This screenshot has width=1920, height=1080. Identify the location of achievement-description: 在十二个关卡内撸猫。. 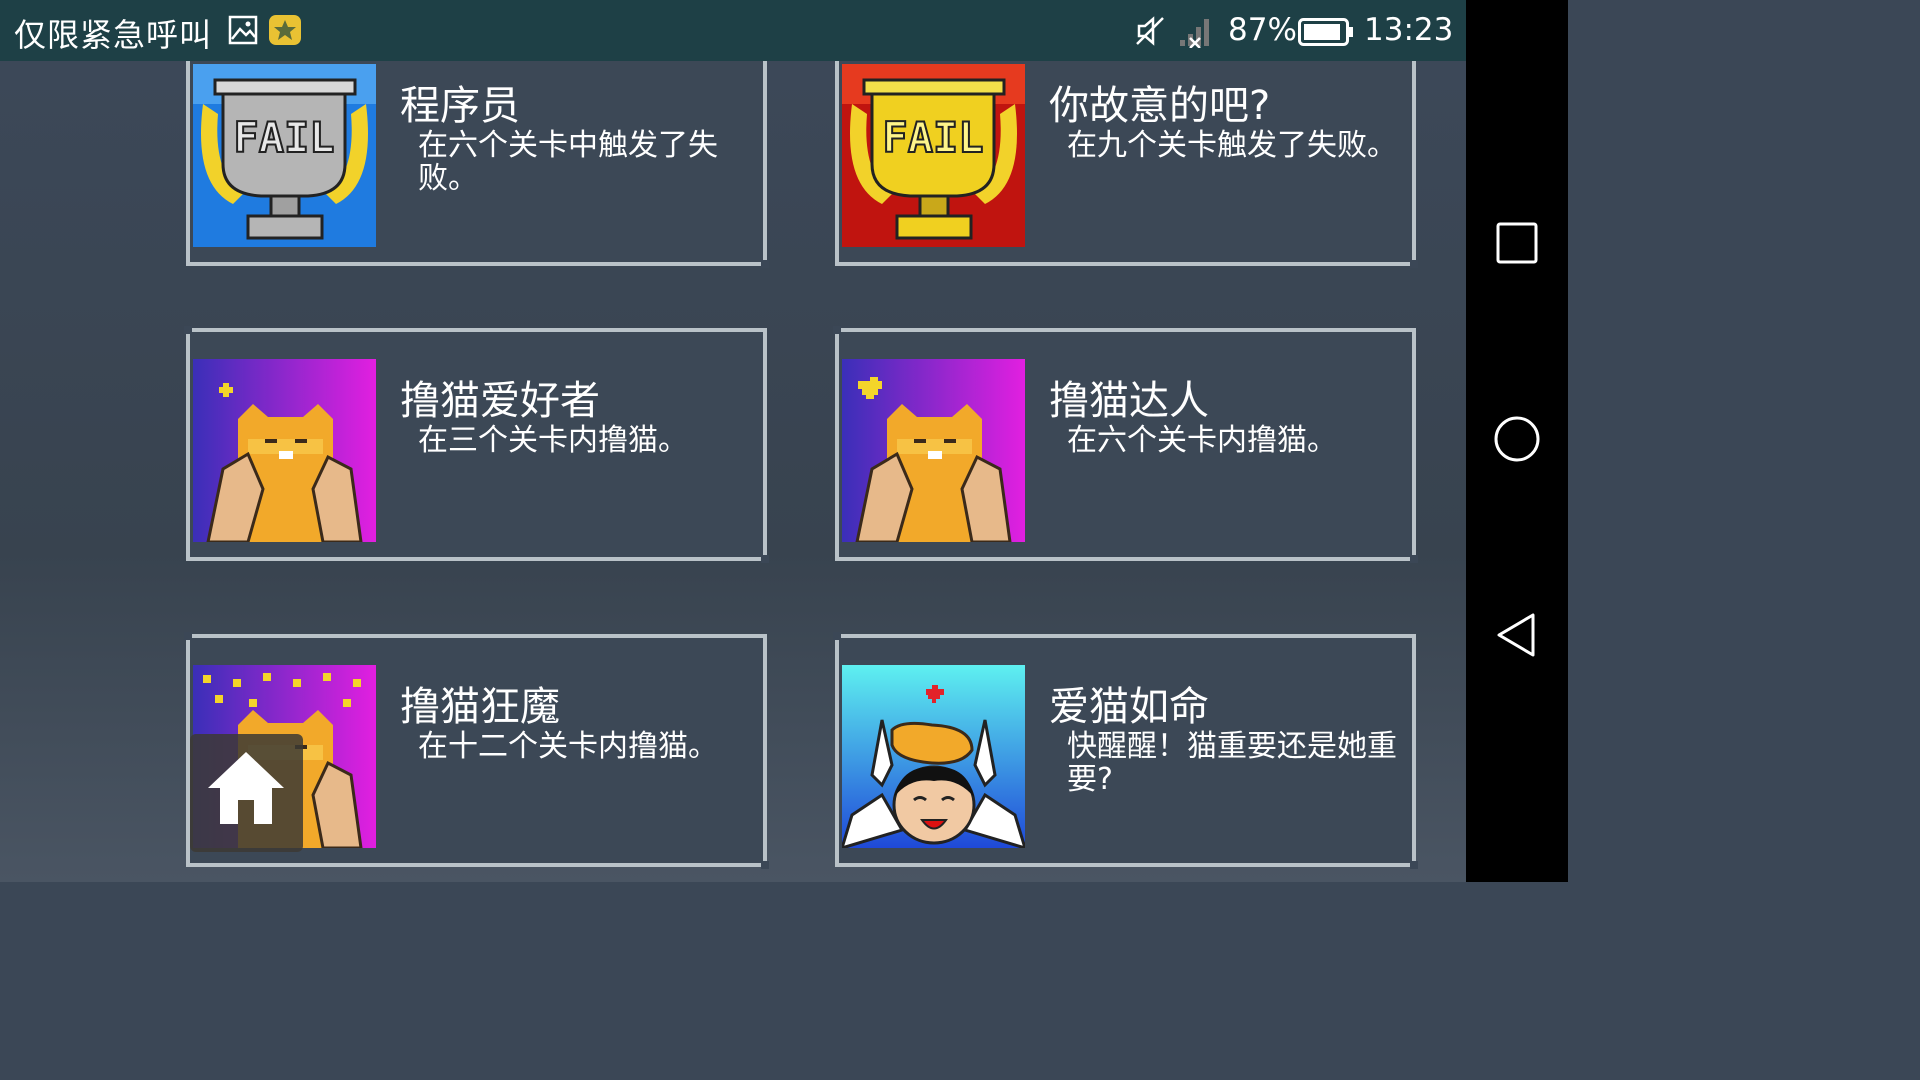
(568, 746).